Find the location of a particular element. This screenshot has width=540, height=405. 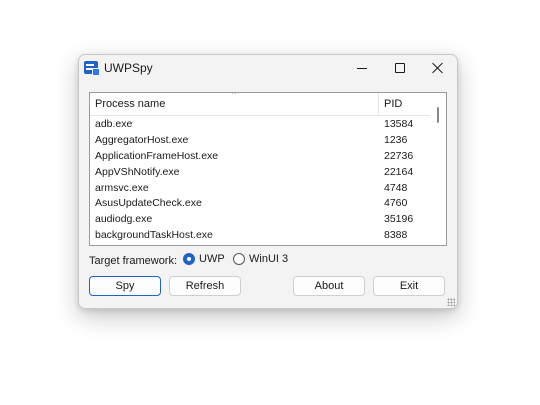

process-pid: 22164 is located at coordinates (399, 171).